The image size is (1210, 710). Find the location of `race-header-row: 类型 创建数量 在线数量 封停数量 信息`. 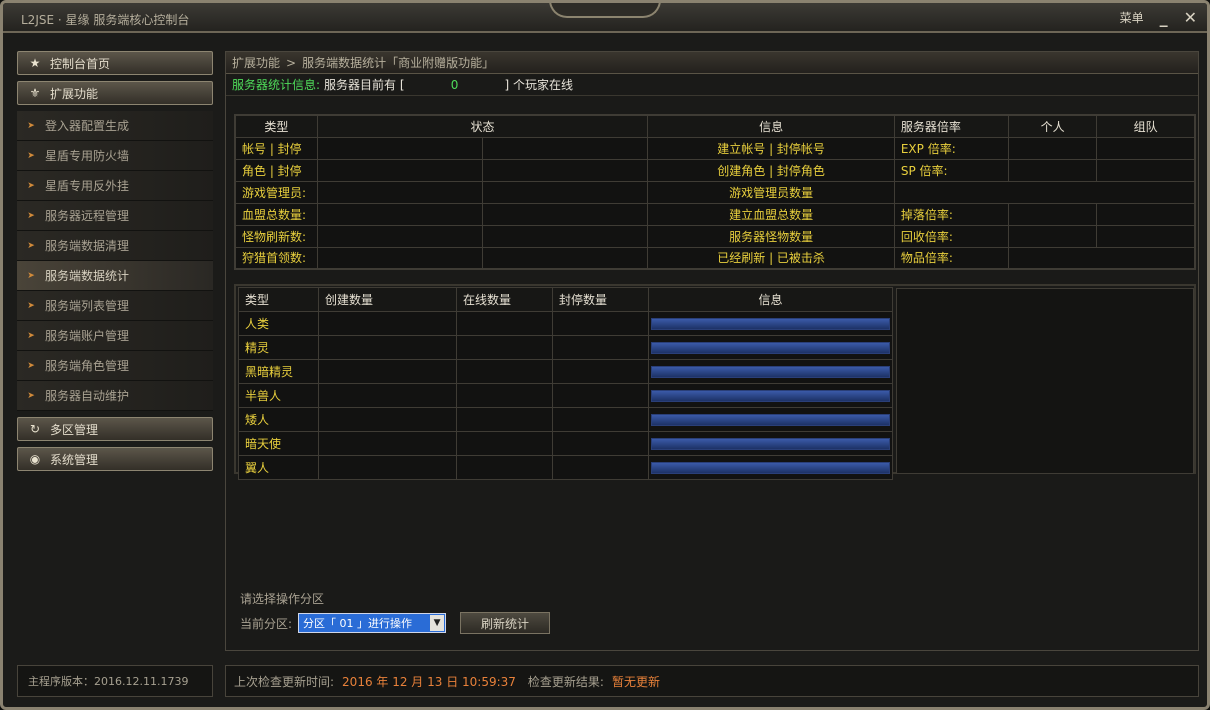

race-header-row: 类型 创建数量 在线数量 封停数量 信息 is located at coordinates (565, 299).